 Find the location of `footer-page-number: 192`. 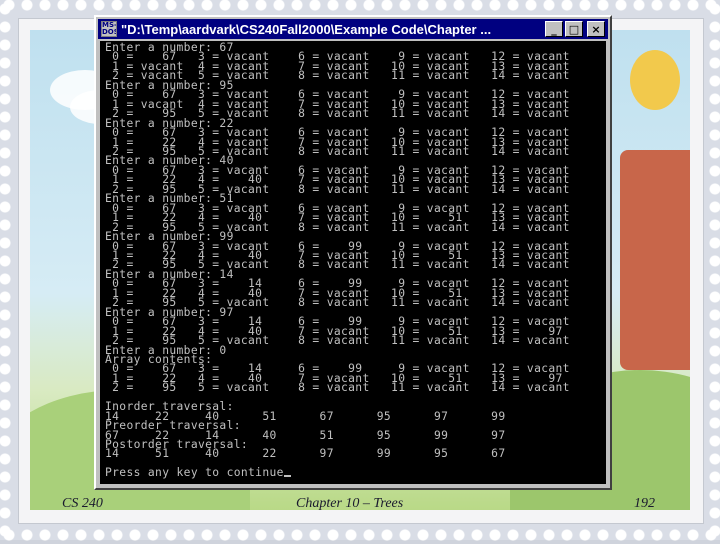

footer-page-number: 192 is located at coordinates (644, 503).